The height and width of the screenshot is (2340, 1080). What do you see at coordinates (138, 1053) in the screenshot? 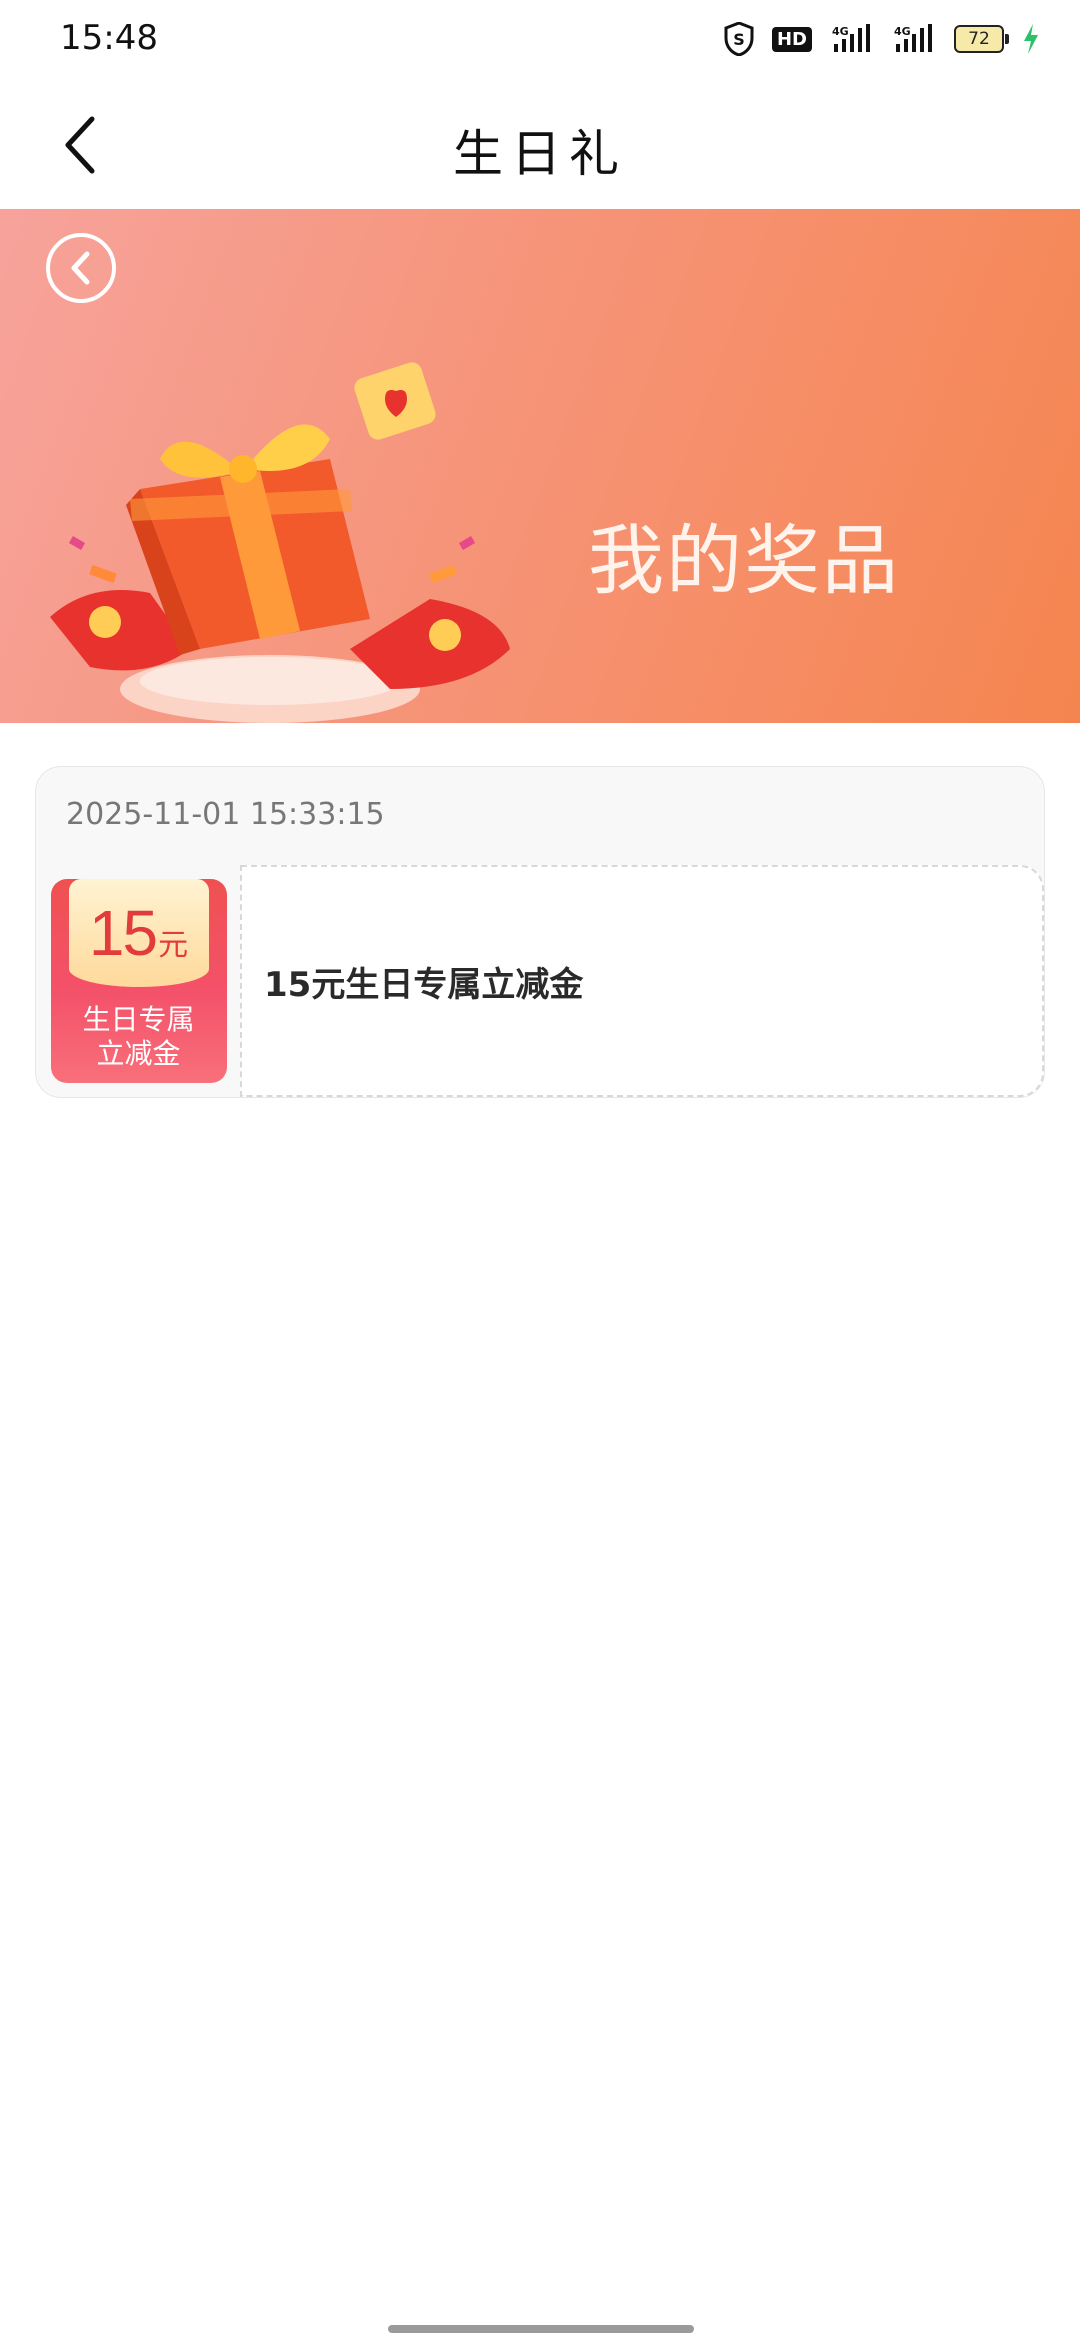
I see `coupon-caption-line2: 立减金` at bounding box center [138, 1053].